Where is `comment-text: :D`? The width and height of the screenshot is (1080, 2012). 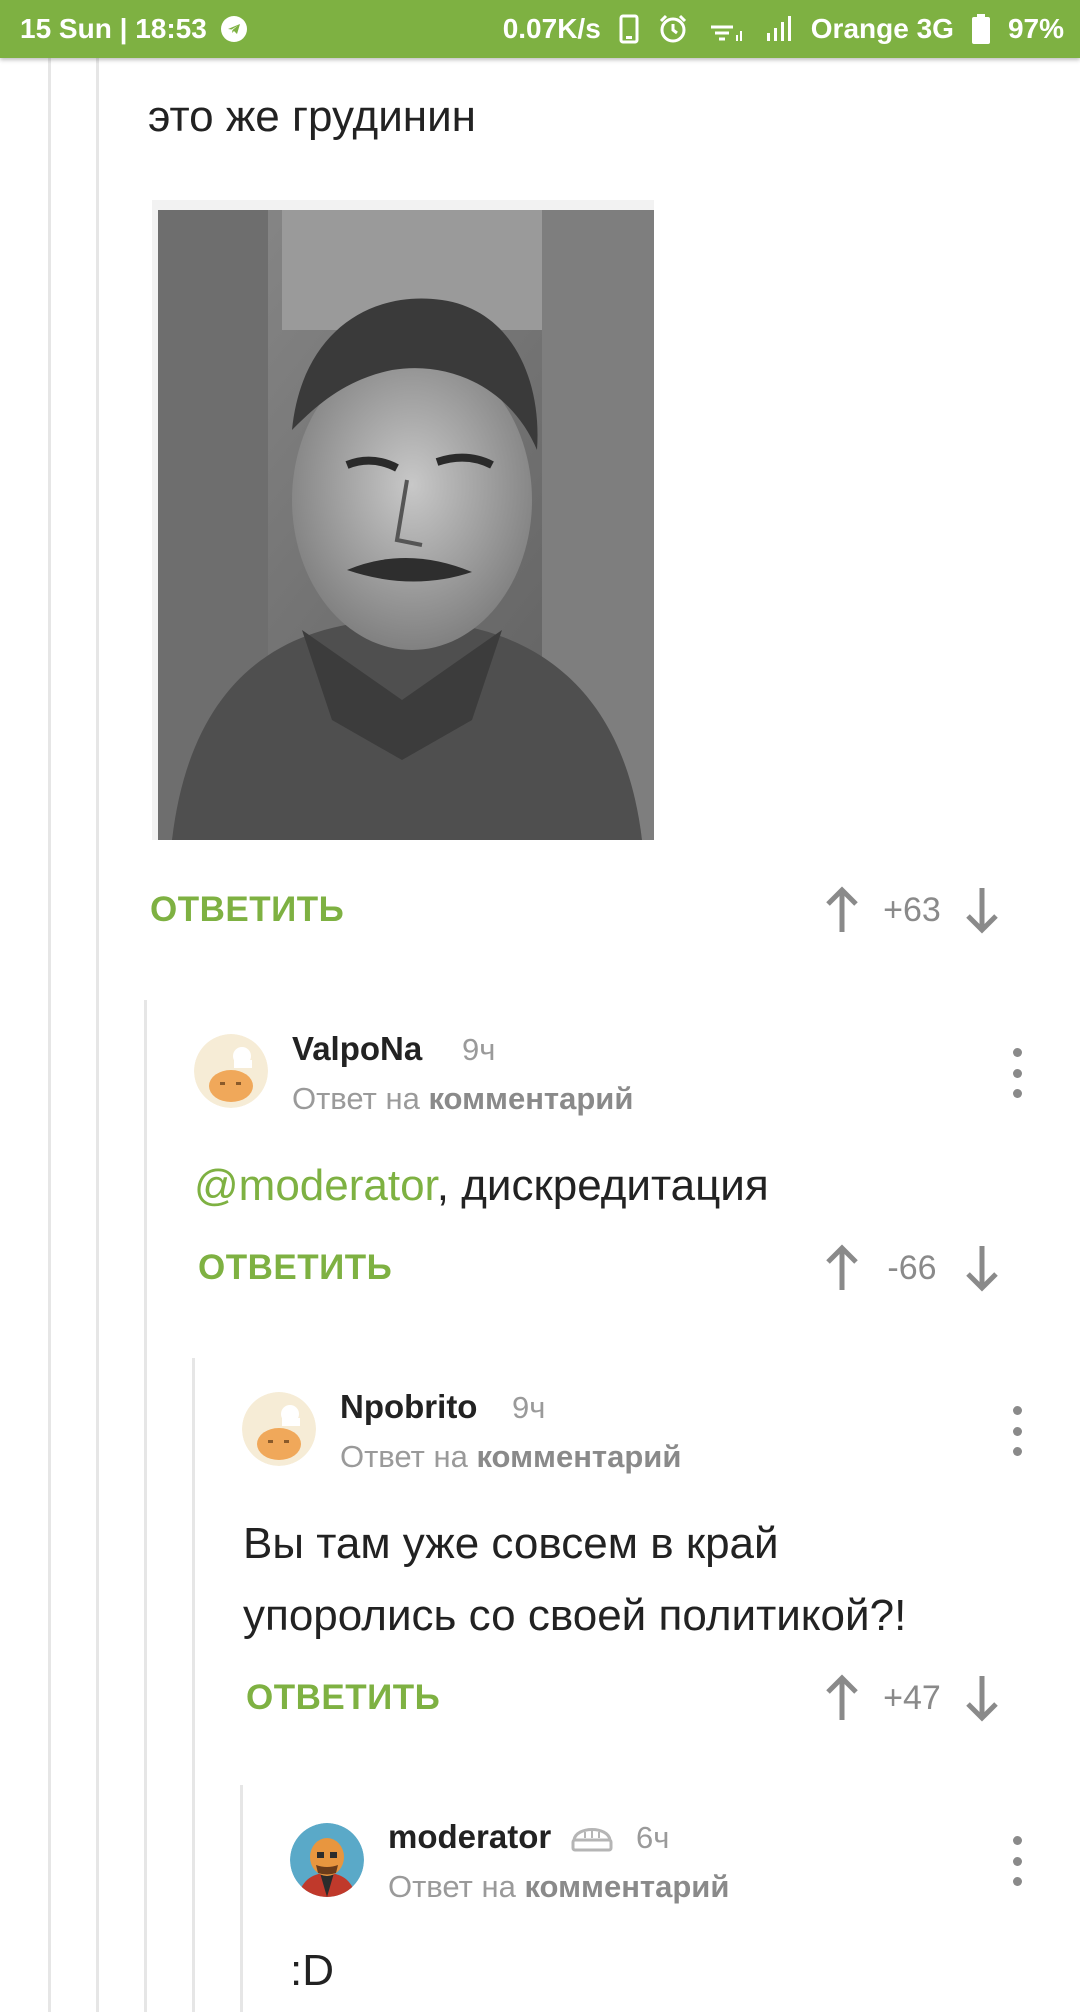 comment-text: :D is located at coordinates (312, 1970).